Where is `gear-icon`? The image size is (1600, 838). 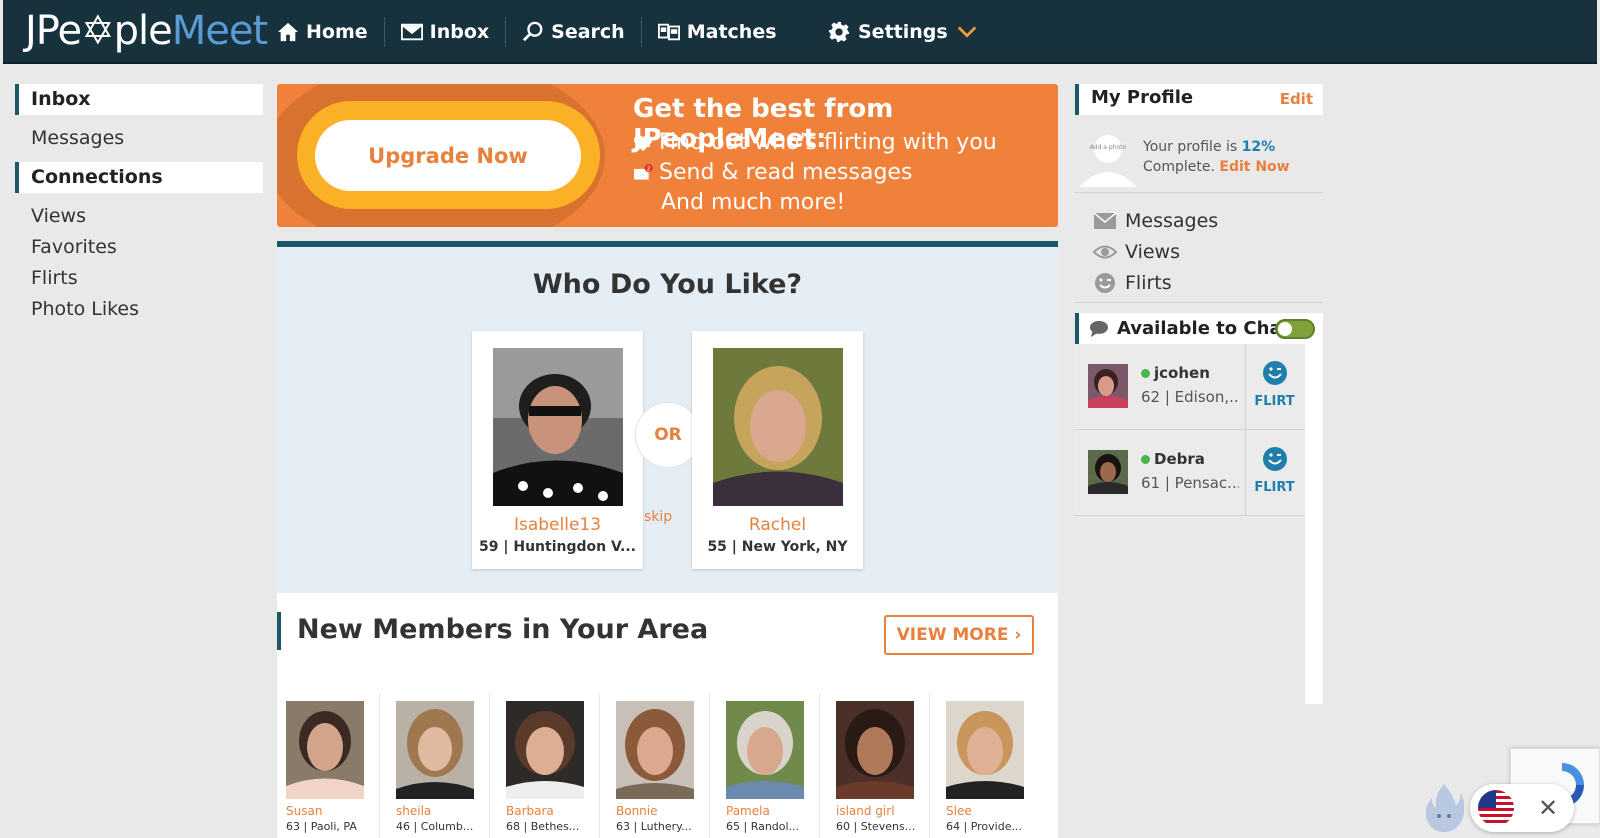
gear-icon is located at coordinates (839, 32).